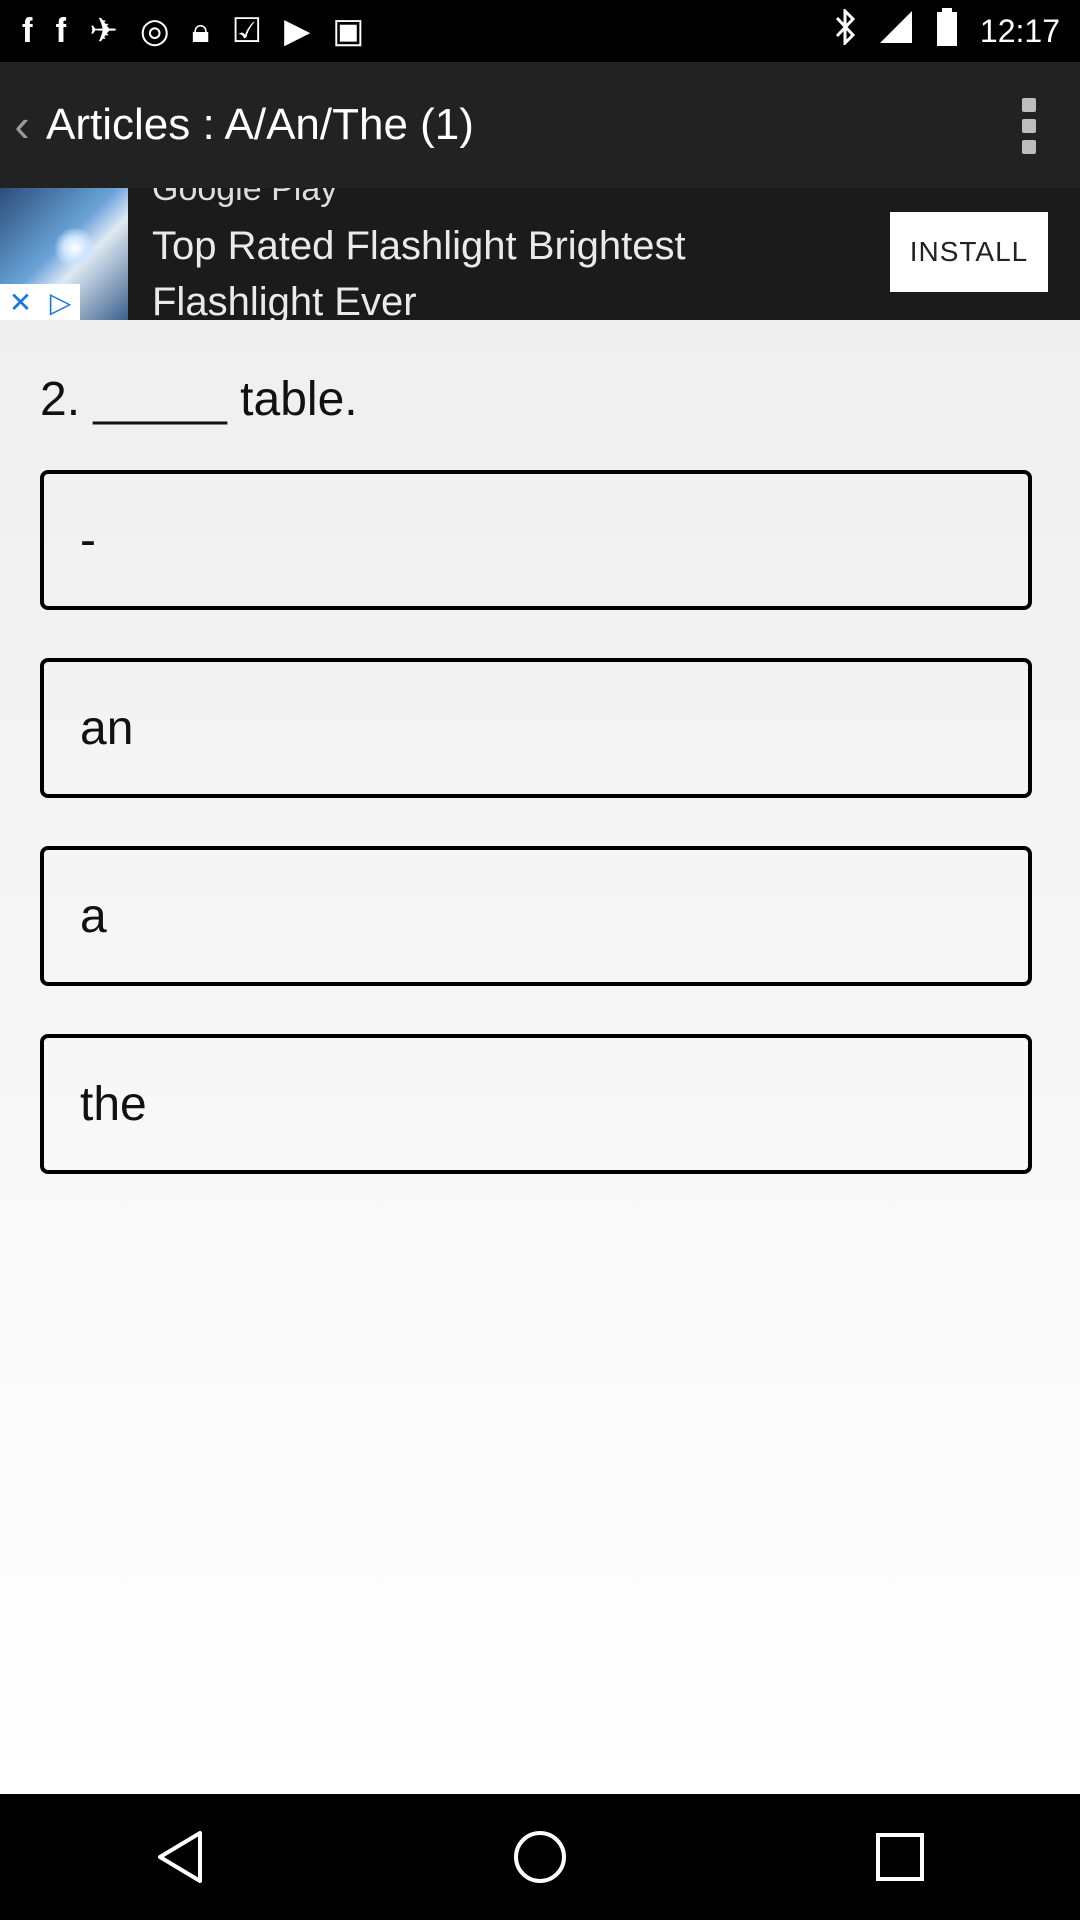 The height and width of the screenshot is (1920, 1080). Describe the element at coordinates (1029, 126) in the screenshot. I see `overflow-menu-icon` at that location.